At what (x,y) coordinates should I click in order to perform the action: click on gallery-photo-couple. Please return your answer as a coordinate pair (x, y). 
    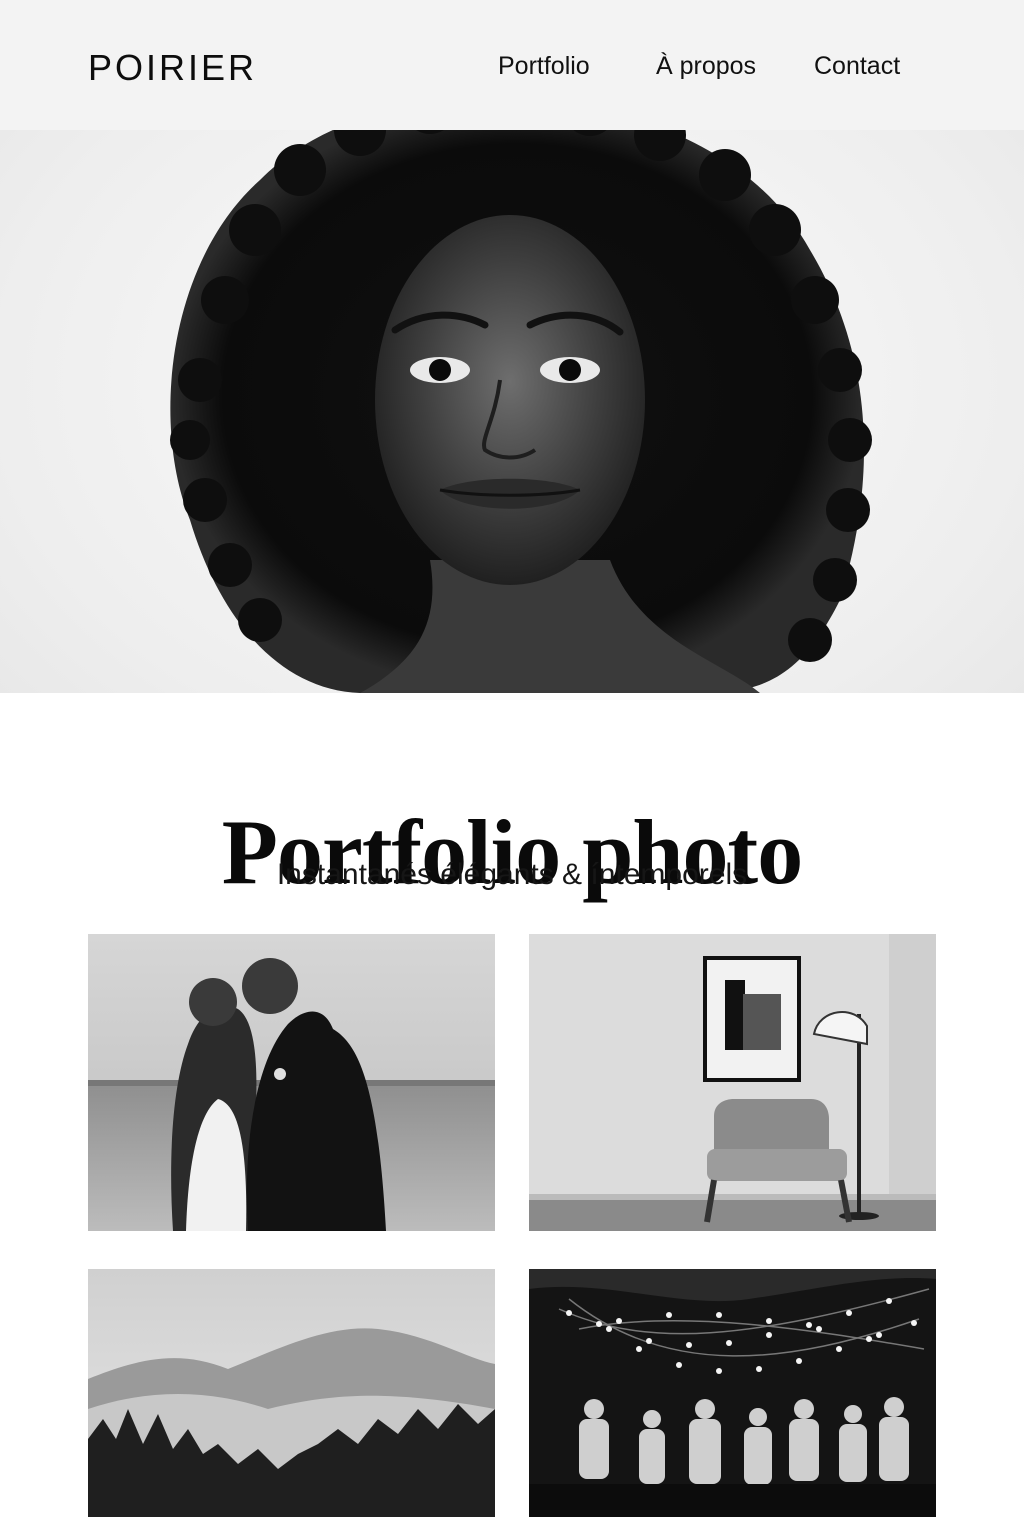
    Looking at the image, I should click on (291, 1082).